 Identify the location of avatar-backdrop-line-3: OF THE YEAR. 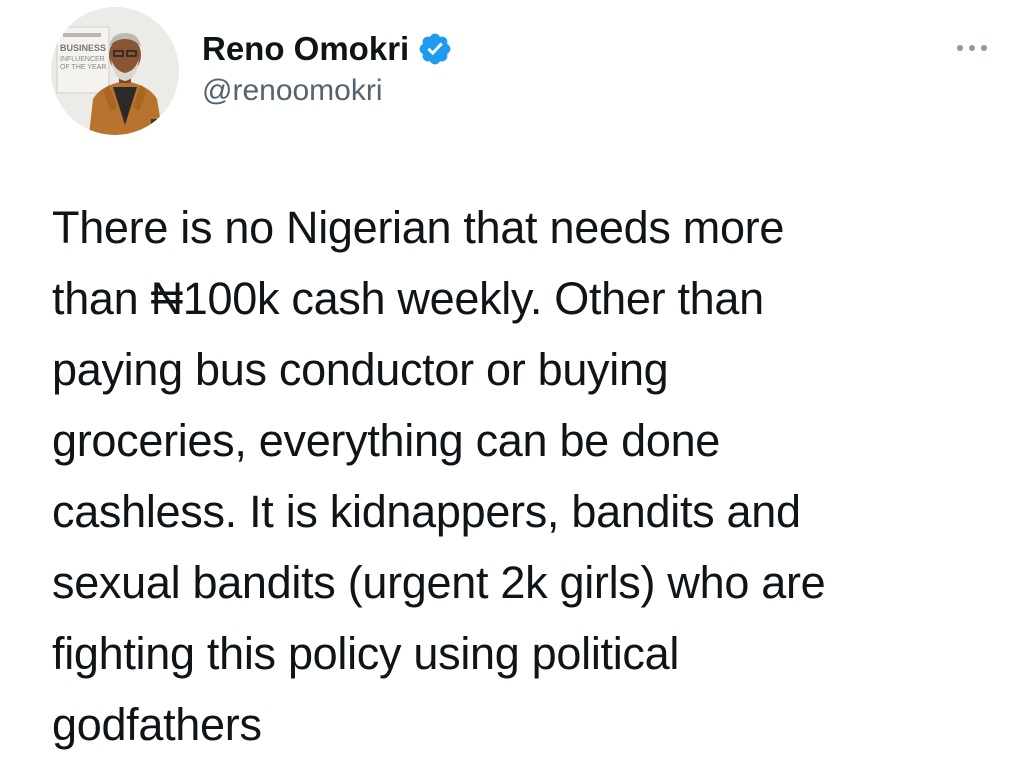
(83, 67).